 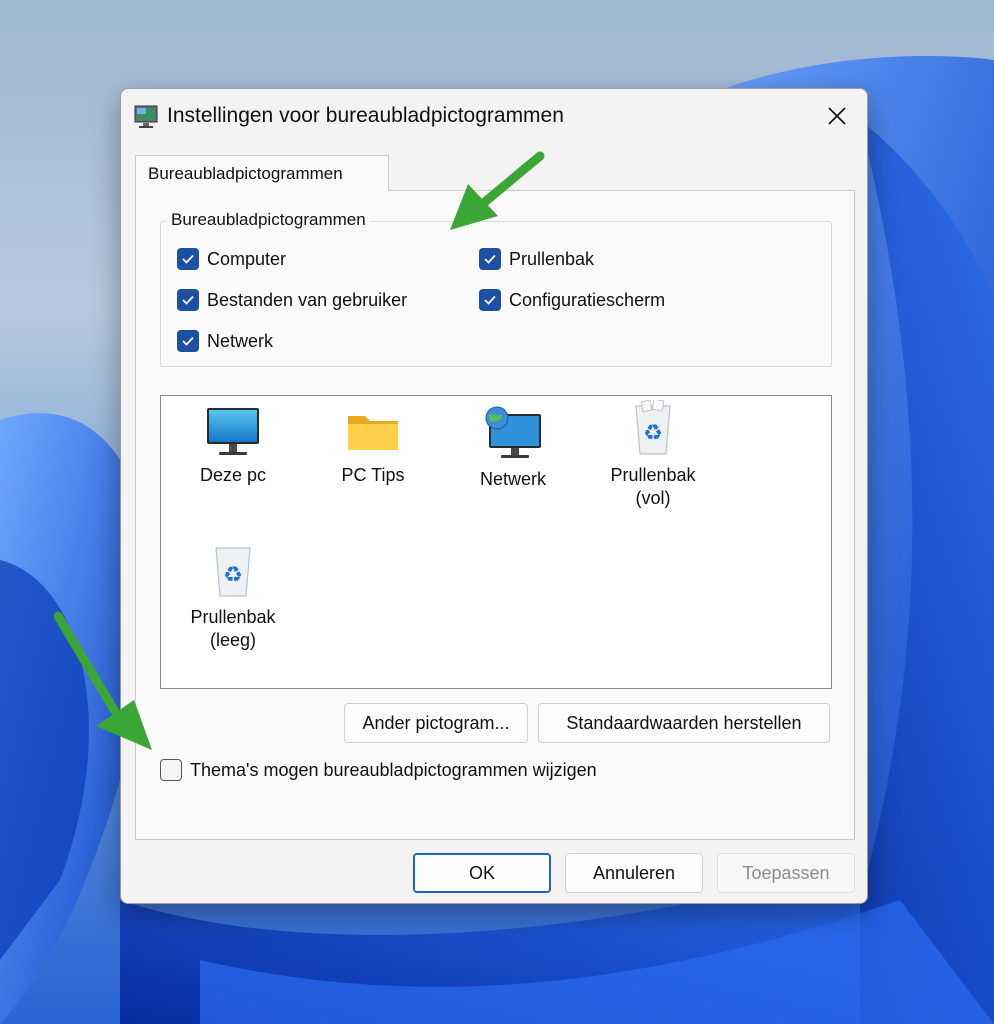 I want to click on network-globe-icon, so click(x=513, y=432).